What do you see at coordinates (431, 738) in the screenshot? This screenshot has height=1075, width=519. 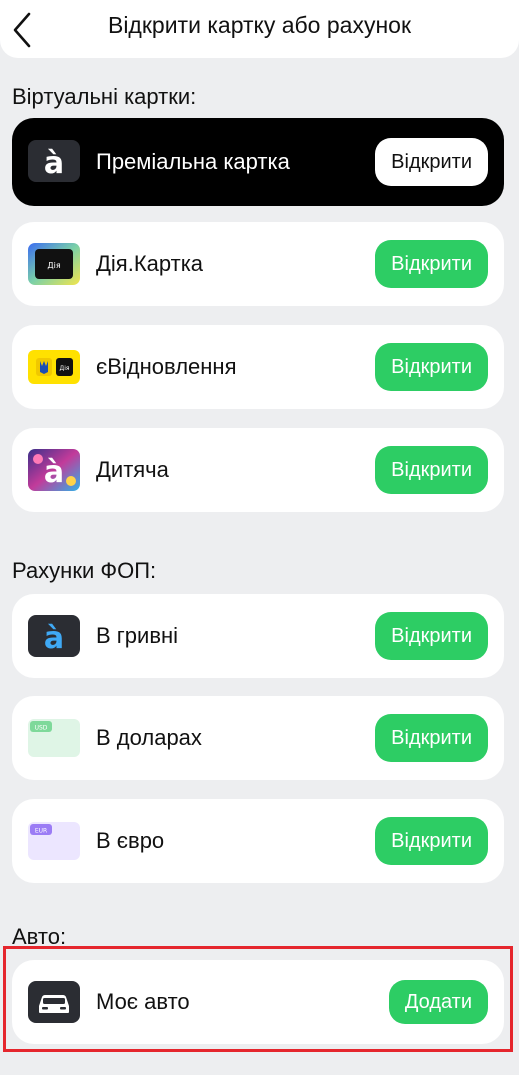 I see `open-fop-usd-button: Відкрити` at bounding box center [431, 738].